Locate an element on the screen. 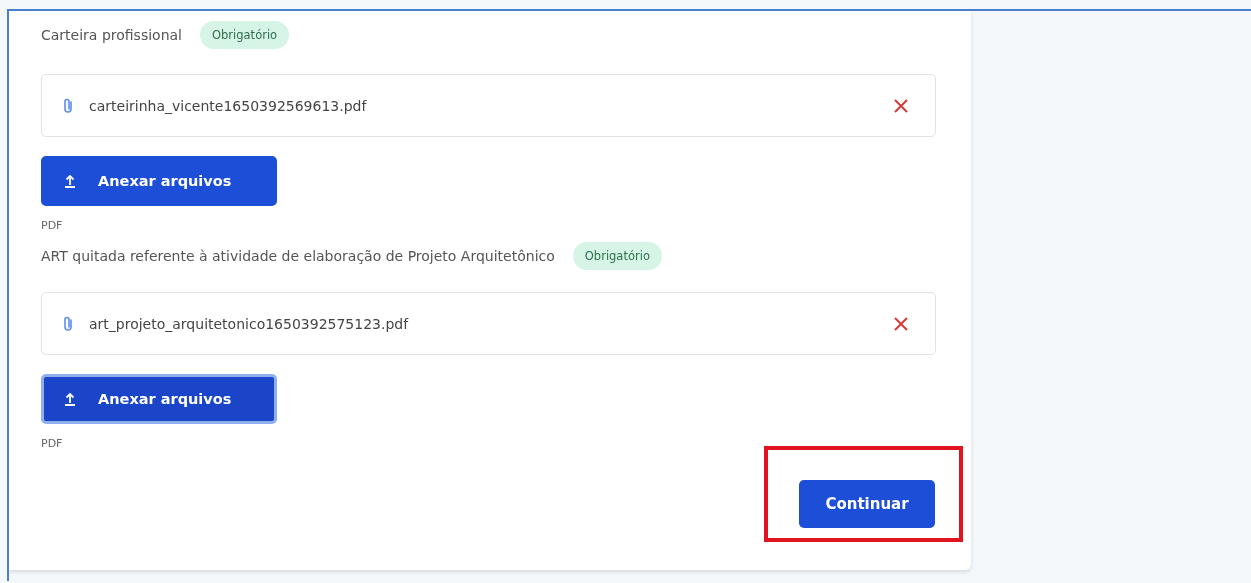 Image resolution: width=1251 pixels, height=583 pixels. continue-button: Continuar is located at coordinates (867, 504).